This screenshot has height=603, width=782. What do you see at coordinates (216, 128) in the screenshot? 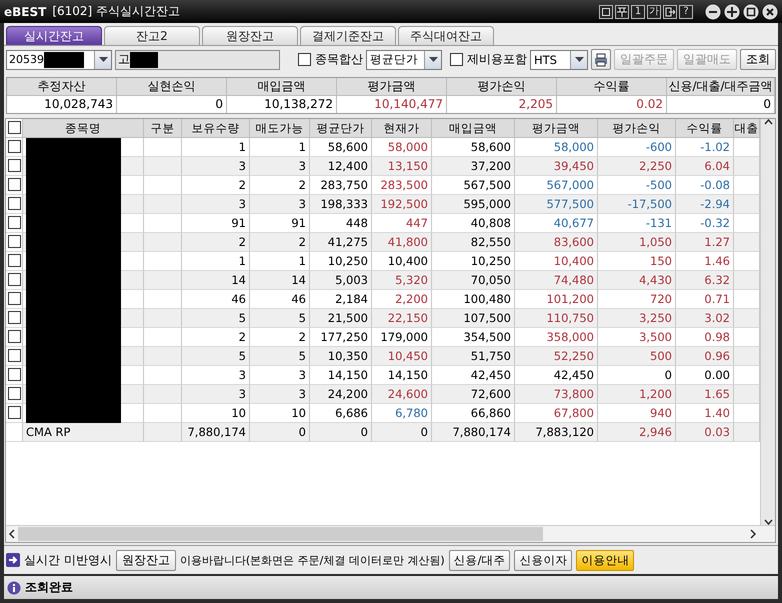
I see `column-header: 보유수량` at bounding box center [216, 128].